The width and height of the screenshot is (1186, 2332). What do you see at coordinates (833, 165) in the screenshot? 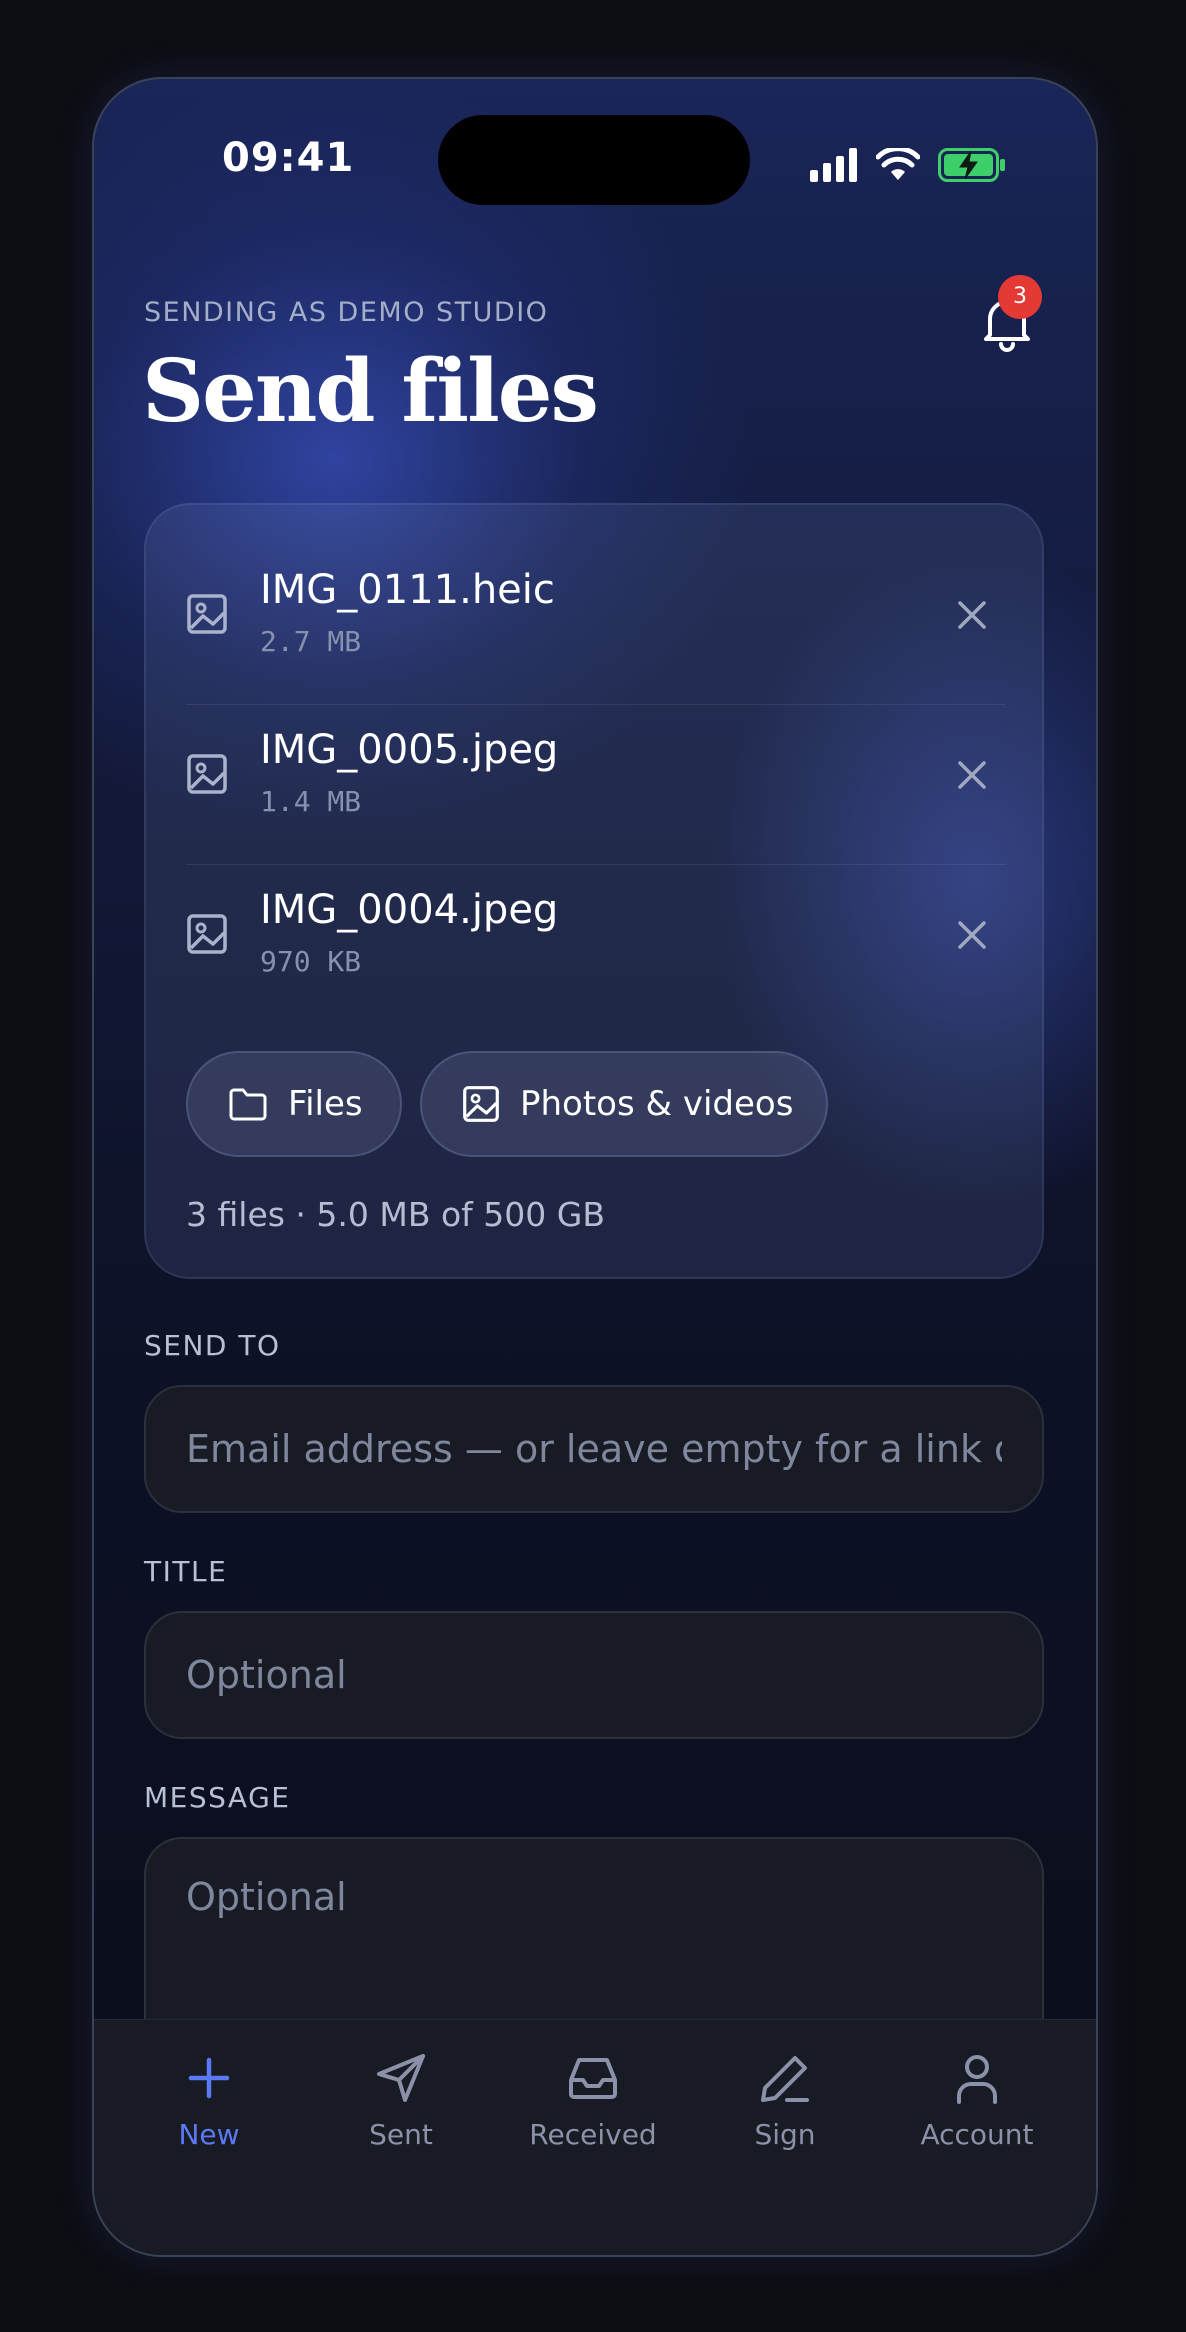
I see `cellular-signal-icon` at bounding box center [833, 165].